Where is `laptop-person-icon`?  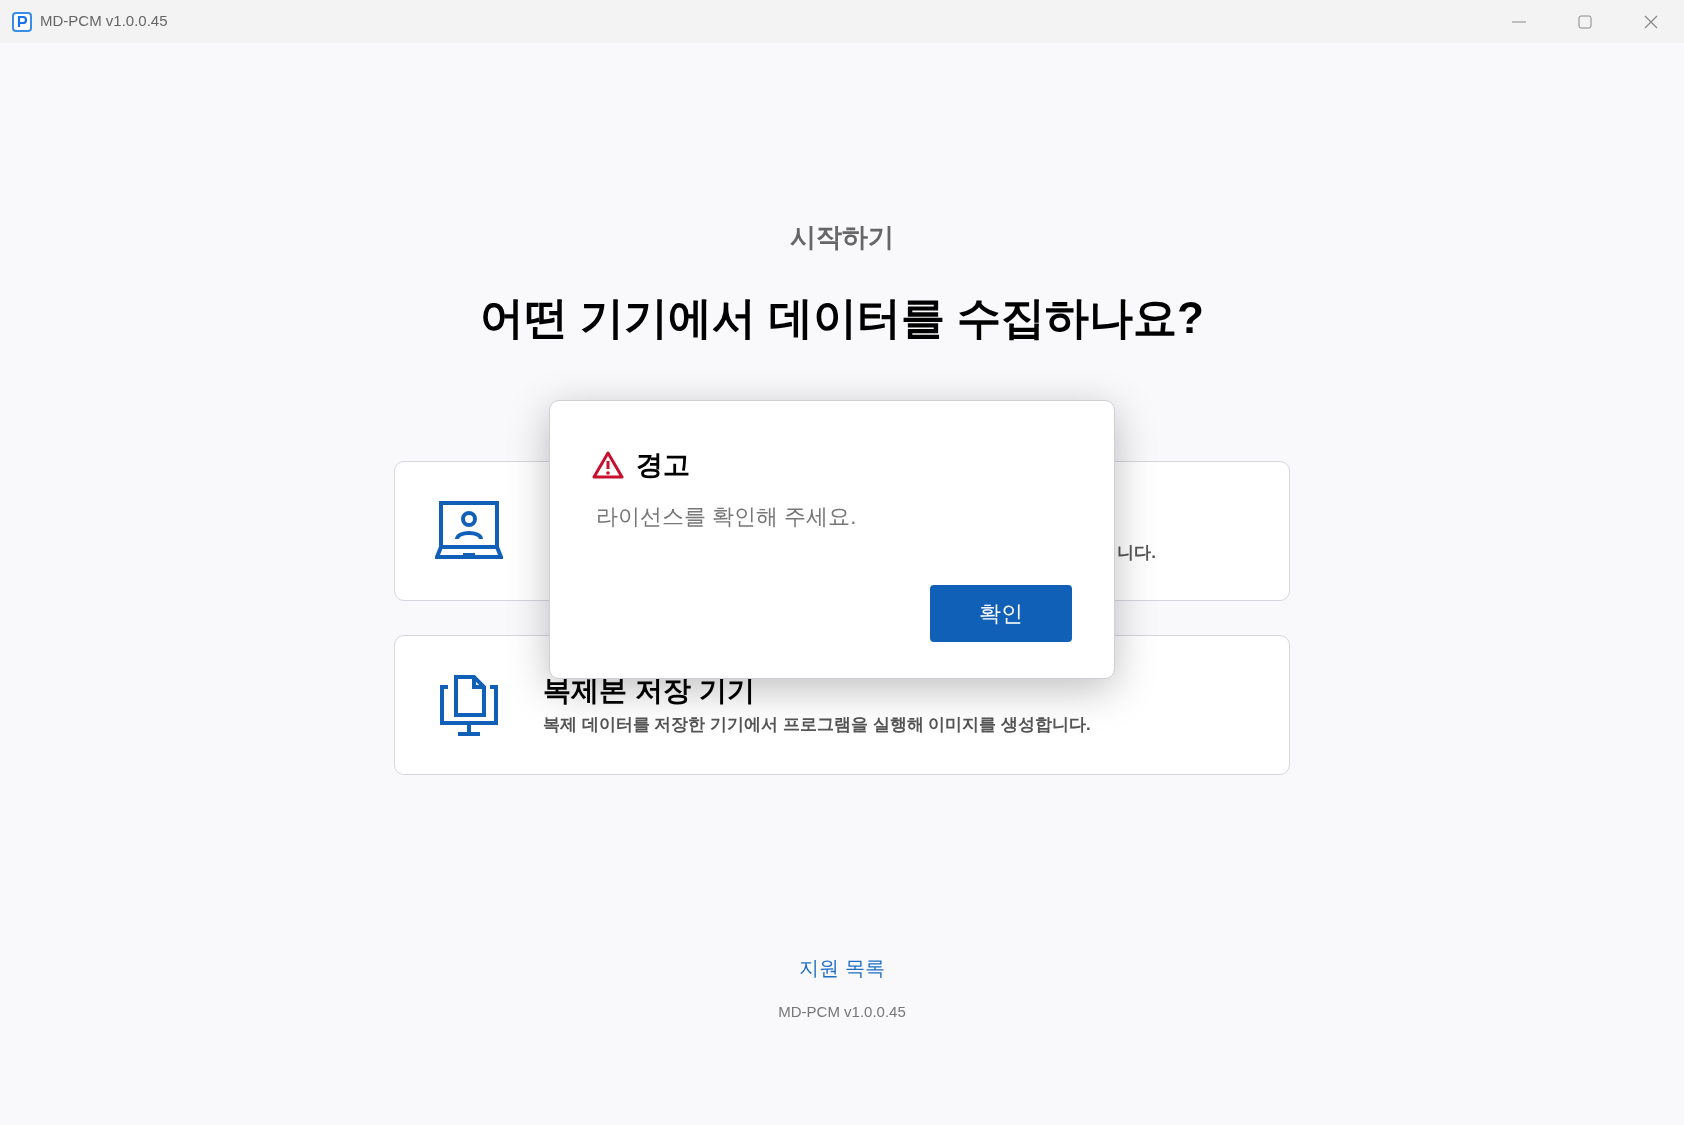 laptop-person-icon is located at coordinates (469, 531).